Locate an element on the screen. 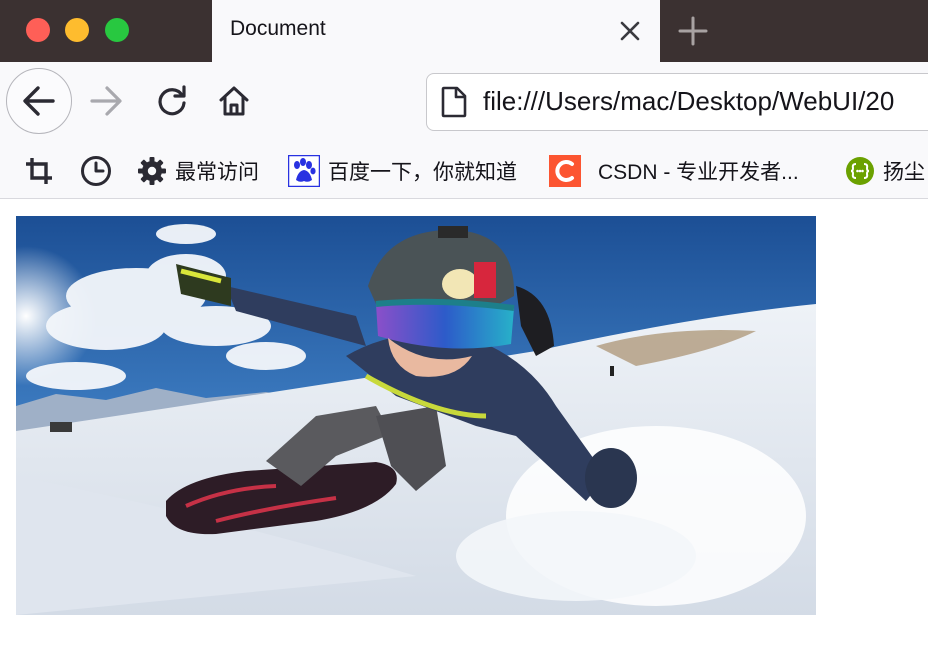 The width and height of the screenshot is (928, 658). window-minimize-button is located at coordinates (77, 30).